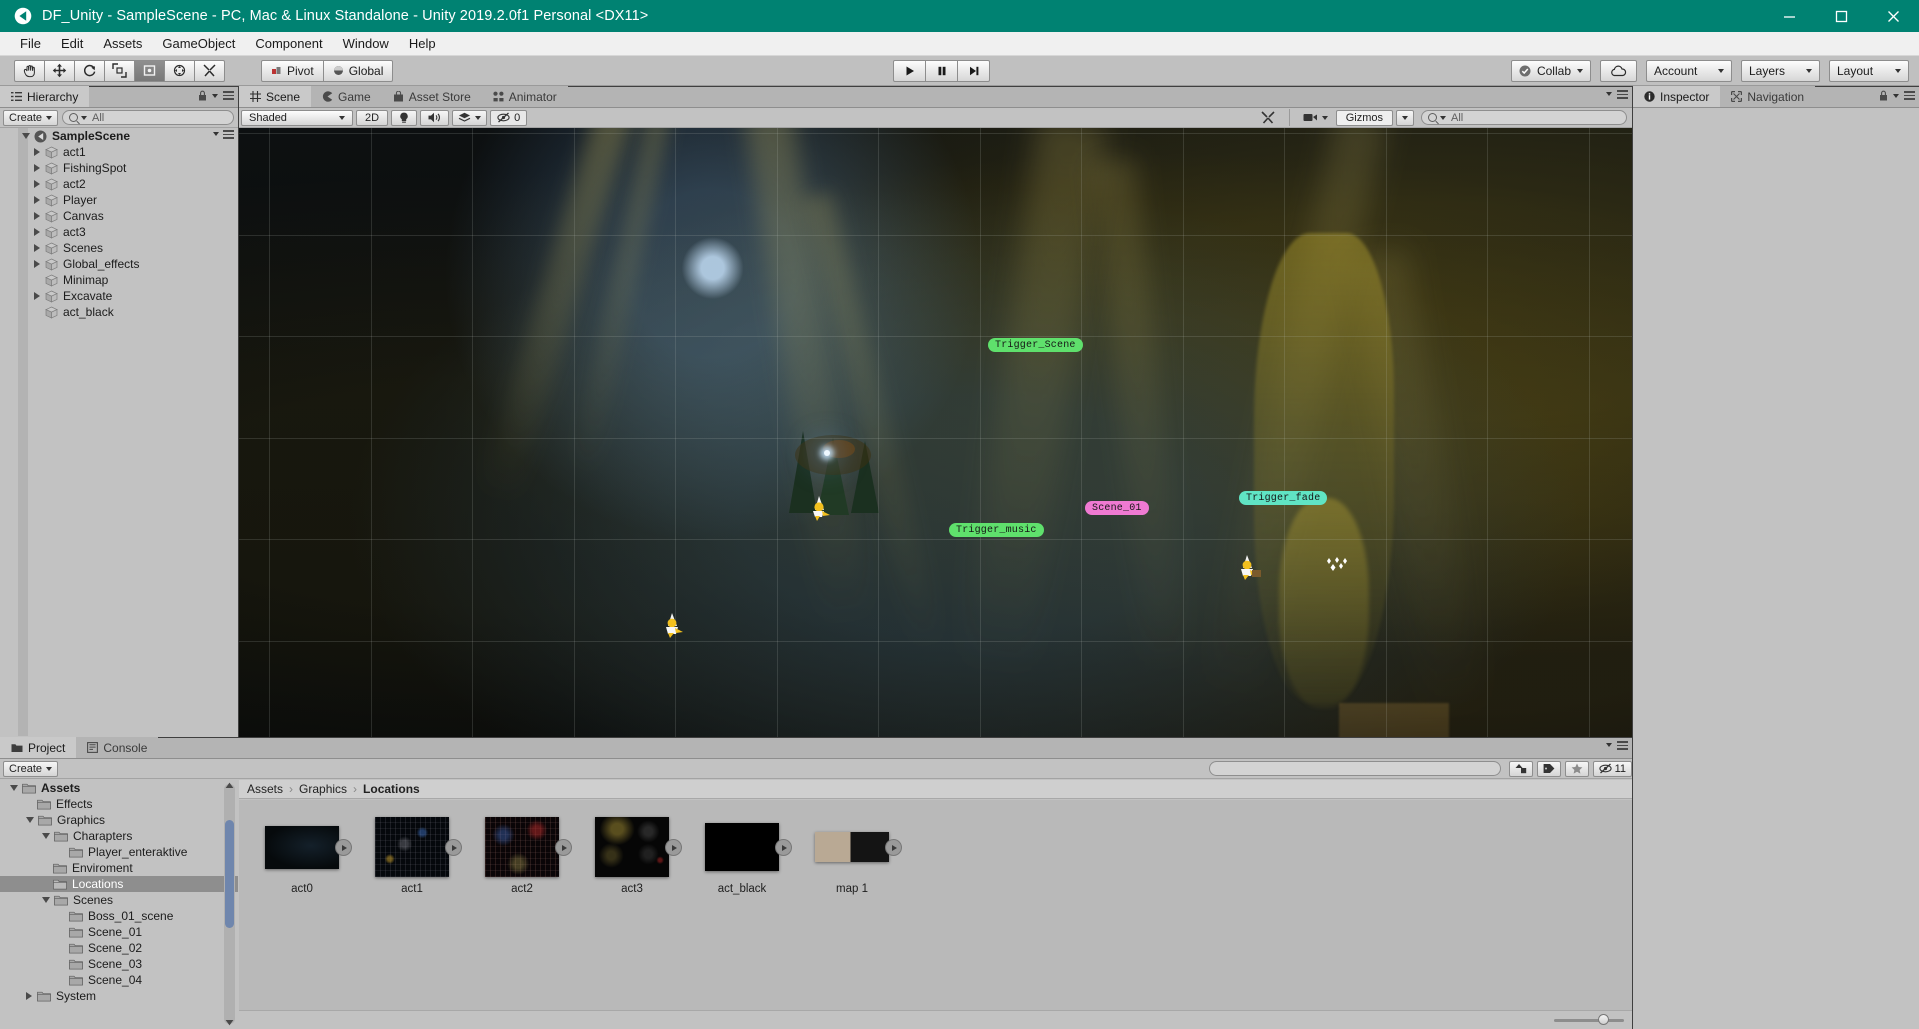  What do you see at coordinates (372, 117) in the screenshot?
I see `two-d-toggle: 2D` at bounding box center [372, 117].